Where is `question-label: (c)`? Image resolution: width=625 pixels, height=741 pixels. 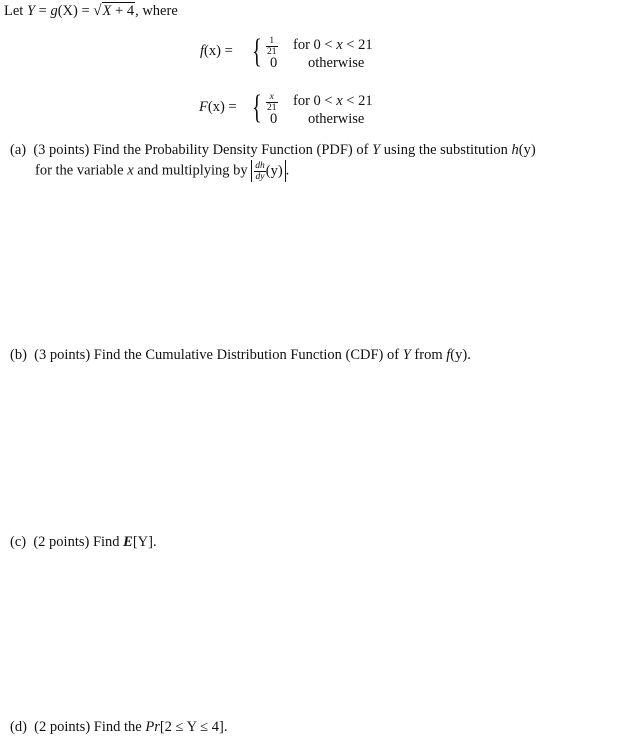
question-label: (c) is located at coordinates (18, 542).